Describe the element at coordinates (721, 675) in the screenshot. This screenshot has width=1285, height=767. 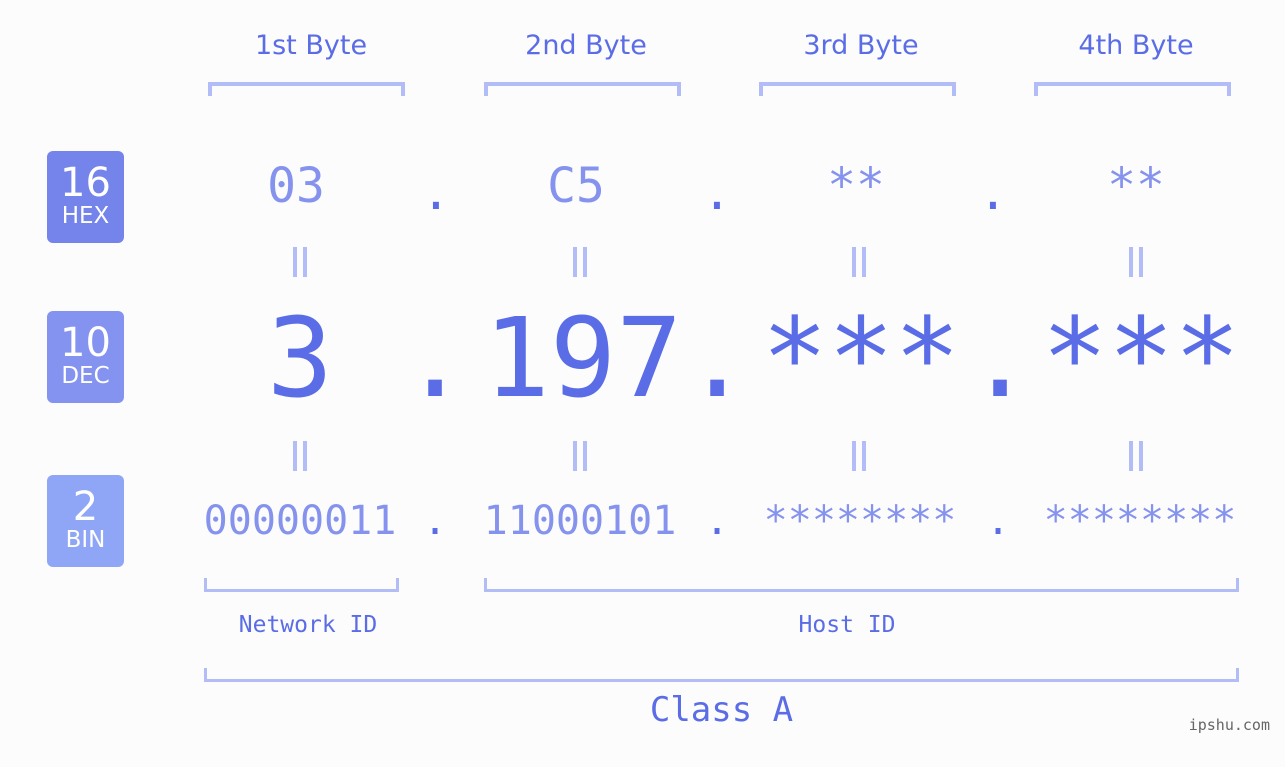
I see `class-bracket` at that location.